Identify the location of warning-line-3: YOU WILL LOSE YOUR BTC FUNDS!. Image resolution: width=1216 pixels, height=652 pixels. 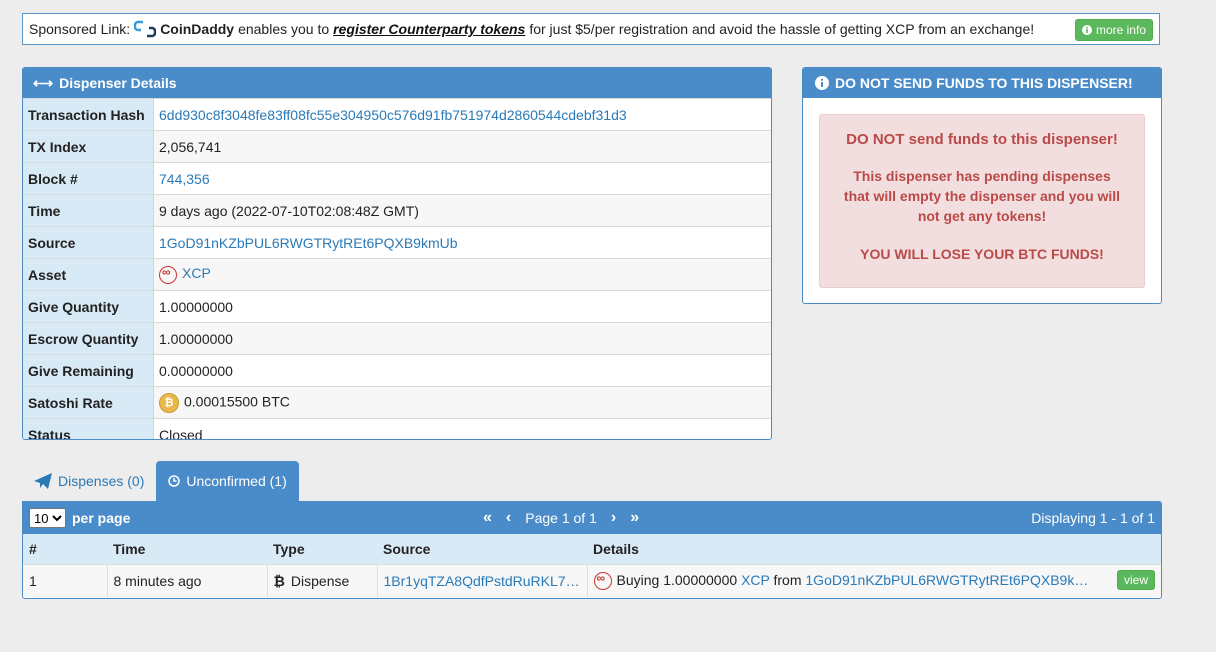
(982, 254).